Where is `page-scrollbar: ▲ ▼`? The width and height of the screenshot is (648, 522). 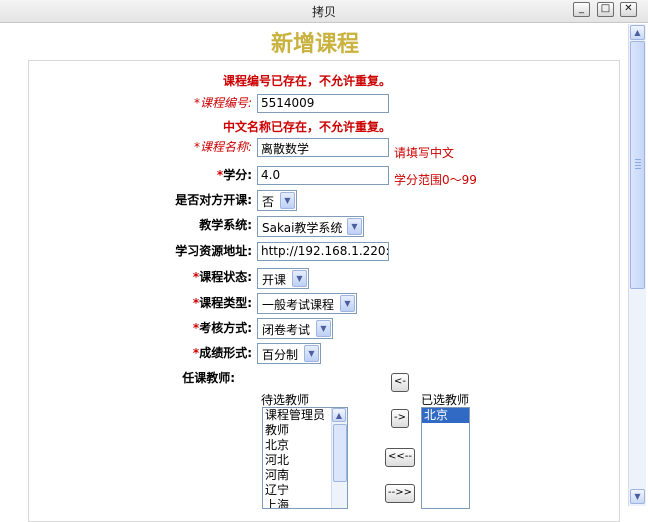
page-scrollbar: ▲ ▼ is located at coordinates (637, 265).